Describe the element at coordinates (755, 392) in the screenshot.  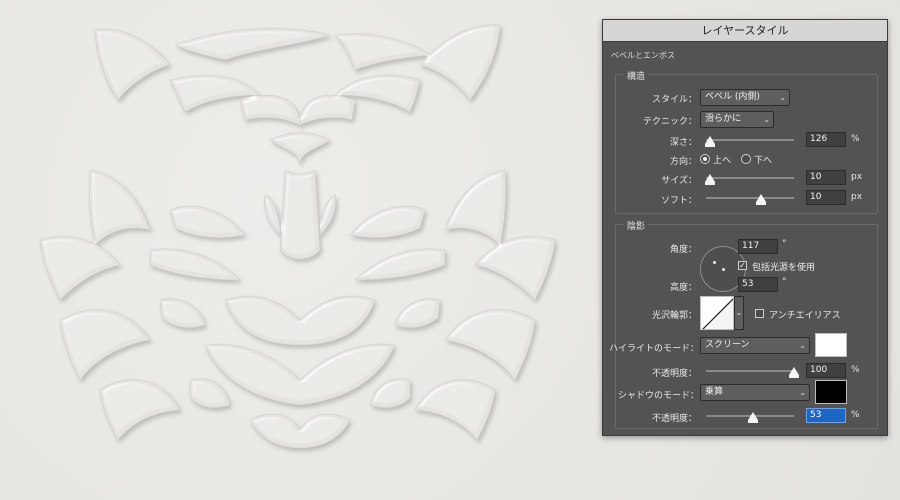
I see `shadow-mode-dropdown: 乗算 ⌄` at that location.